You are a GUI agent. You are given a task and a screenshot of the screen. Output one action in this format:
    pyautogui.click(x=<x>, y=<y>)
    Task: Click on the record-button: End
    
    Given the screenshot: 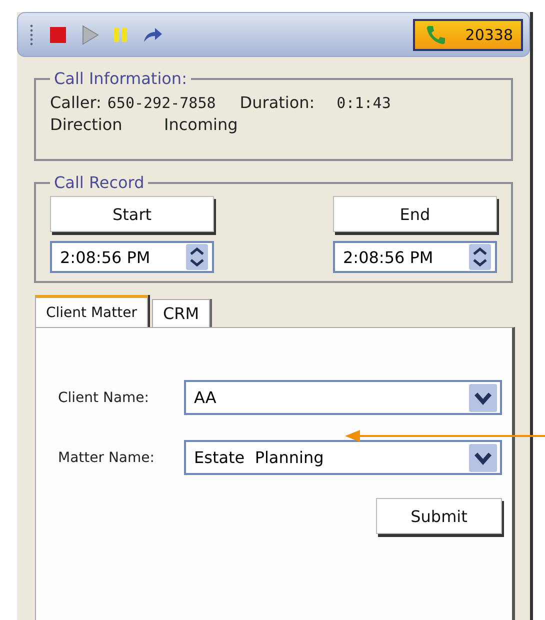 What is the action you would take?
    pyautogui.click(x=415, y=214)
    